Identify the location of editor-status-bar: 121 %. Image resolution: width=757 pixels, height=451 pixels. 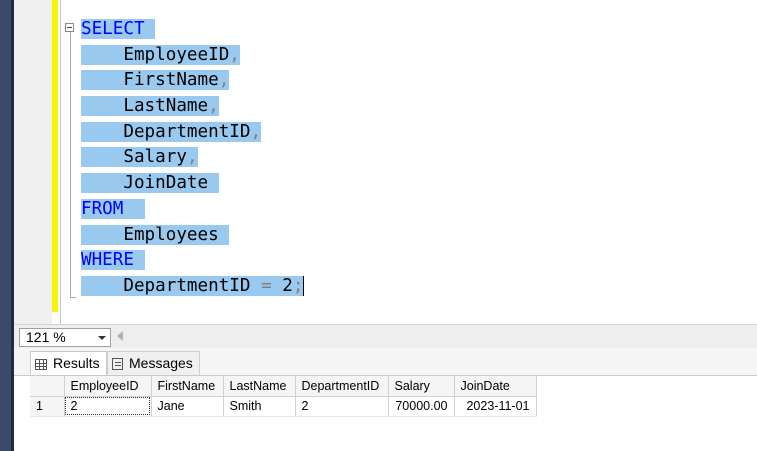
(385, 336).